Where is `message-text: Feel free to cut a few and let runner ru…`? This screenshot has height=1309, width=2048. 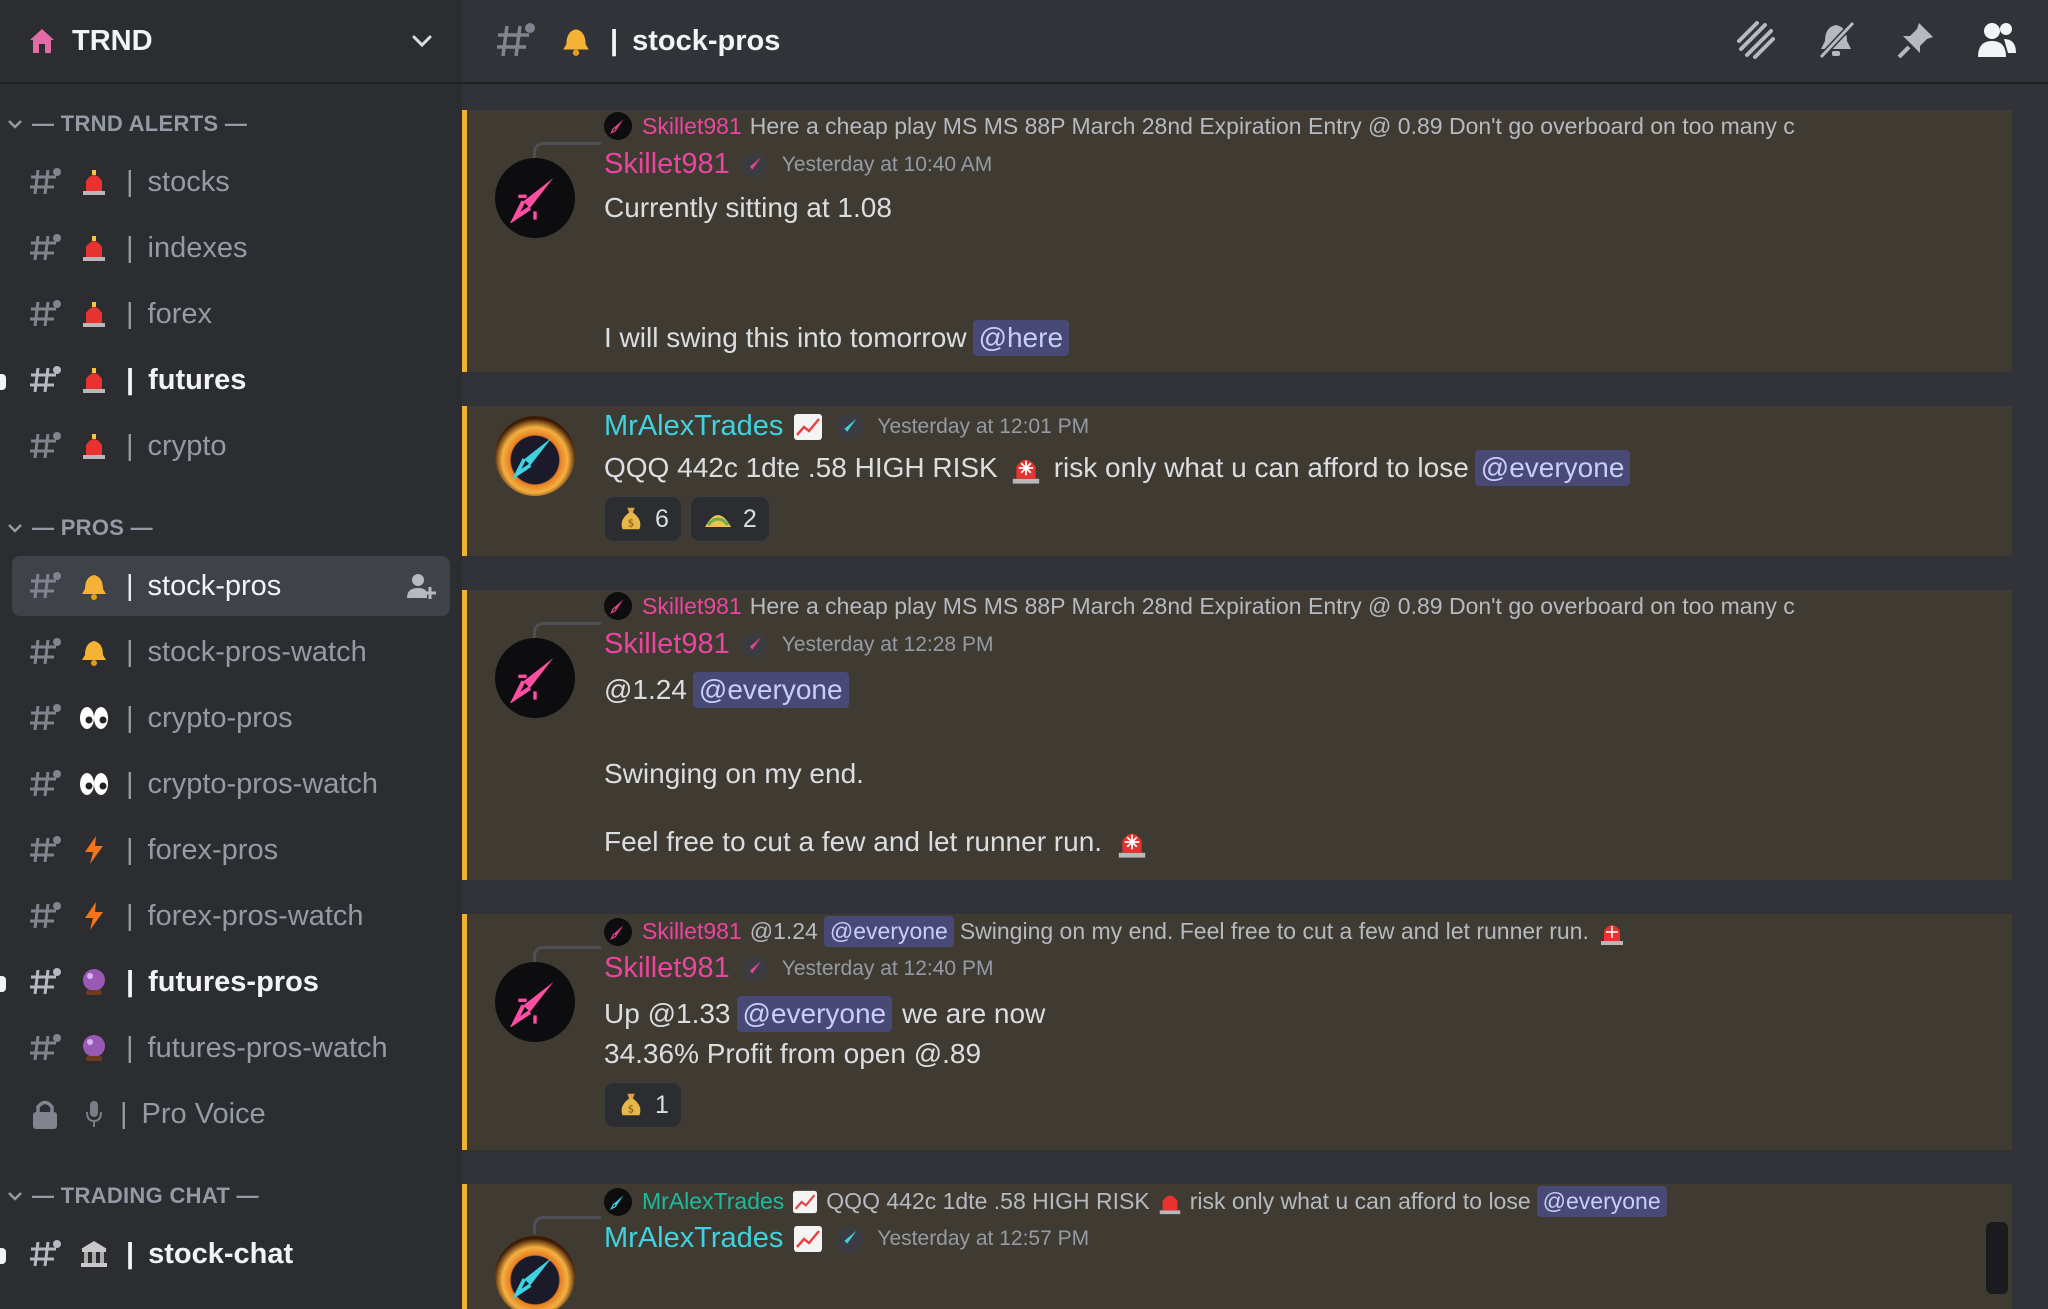
message-text: Feel free to cut a few and let runner ru… is located at coordinates (877, 842).